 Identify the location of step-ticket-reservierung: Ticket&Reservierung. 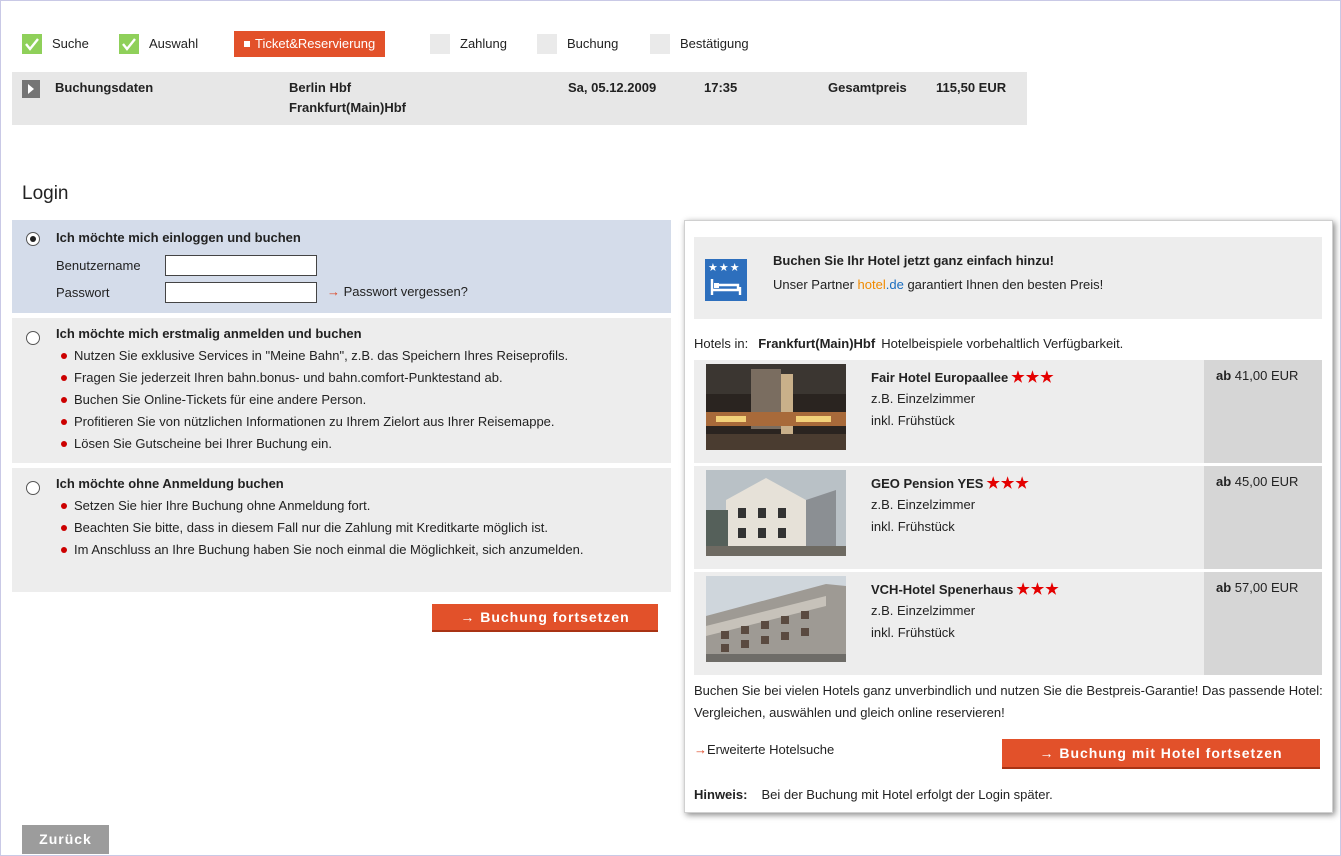
(310, 44).